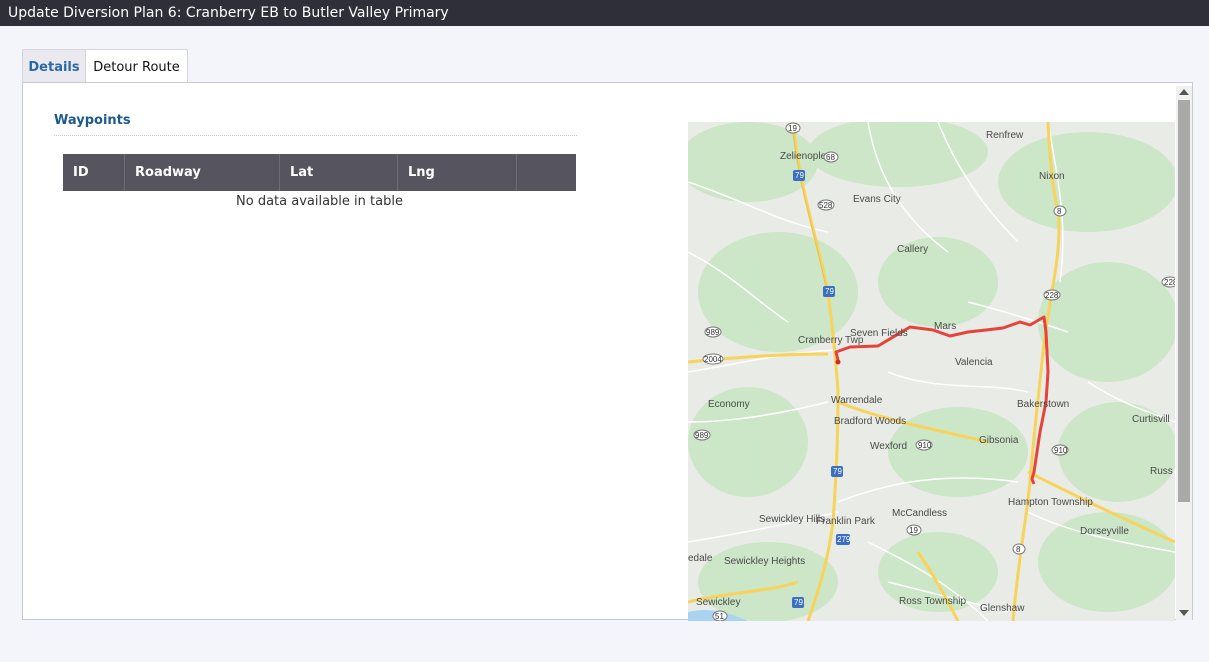 This screenshot has width=1209, height=662. I want to click on tab-detour-route: Detour Route, so click(136, 66).